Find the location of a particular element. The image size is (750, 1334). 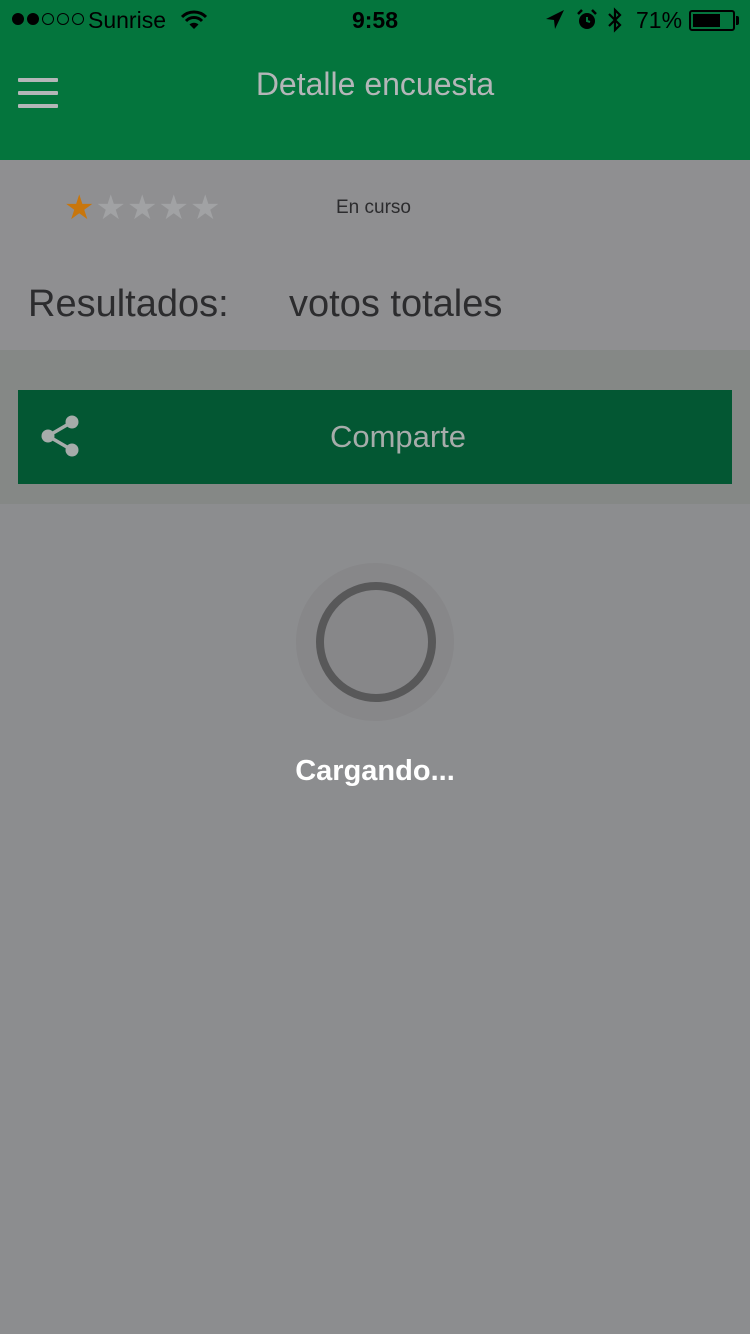

loading-spinner is located at coordinates (376, 642).